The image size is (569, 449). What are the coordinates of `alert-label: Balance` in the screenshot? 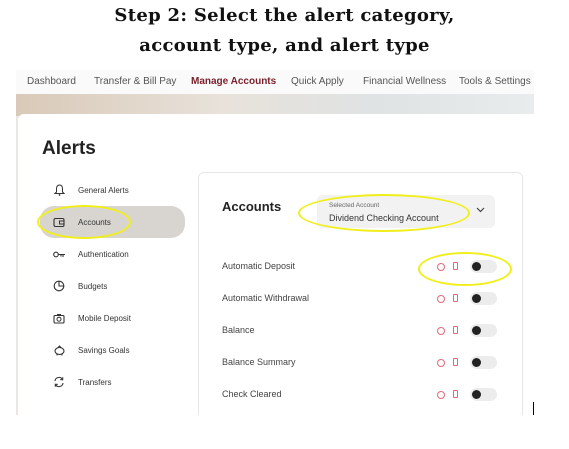 It's located at (238, 330).